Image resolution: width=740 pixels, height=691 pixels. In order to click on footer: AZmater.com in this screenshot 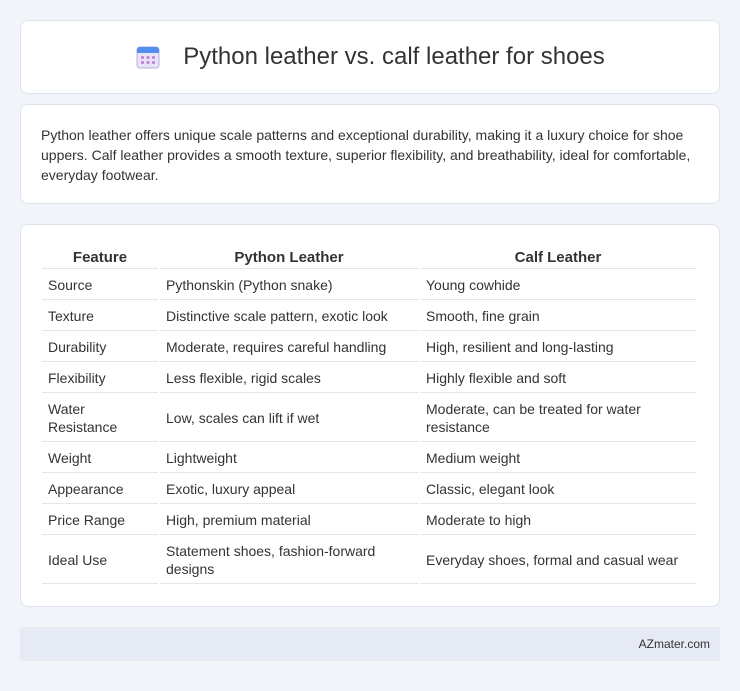, I will do `click(370, 644)`.